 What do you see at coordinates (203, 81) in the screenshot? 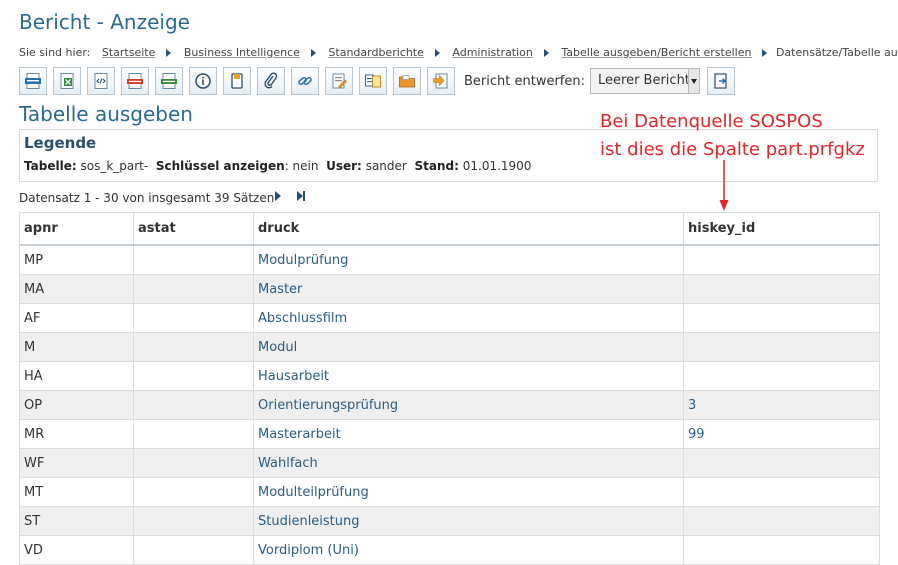
I see `info-button` at bounding box center [203, 81].